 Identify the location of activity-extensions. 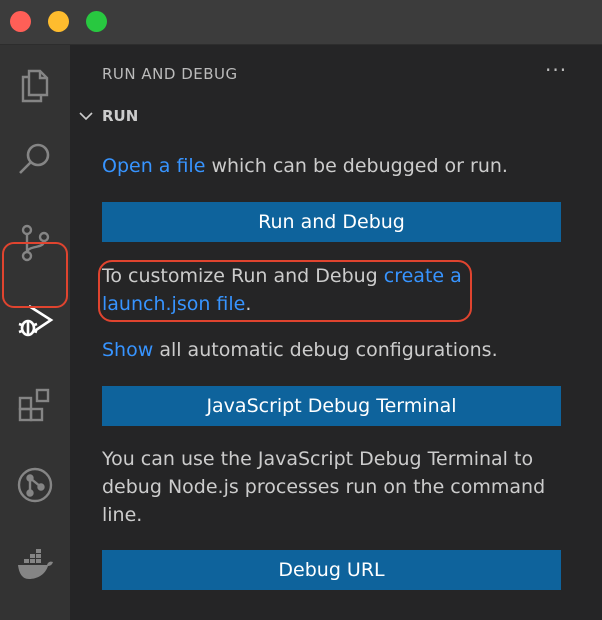
(35, 405).